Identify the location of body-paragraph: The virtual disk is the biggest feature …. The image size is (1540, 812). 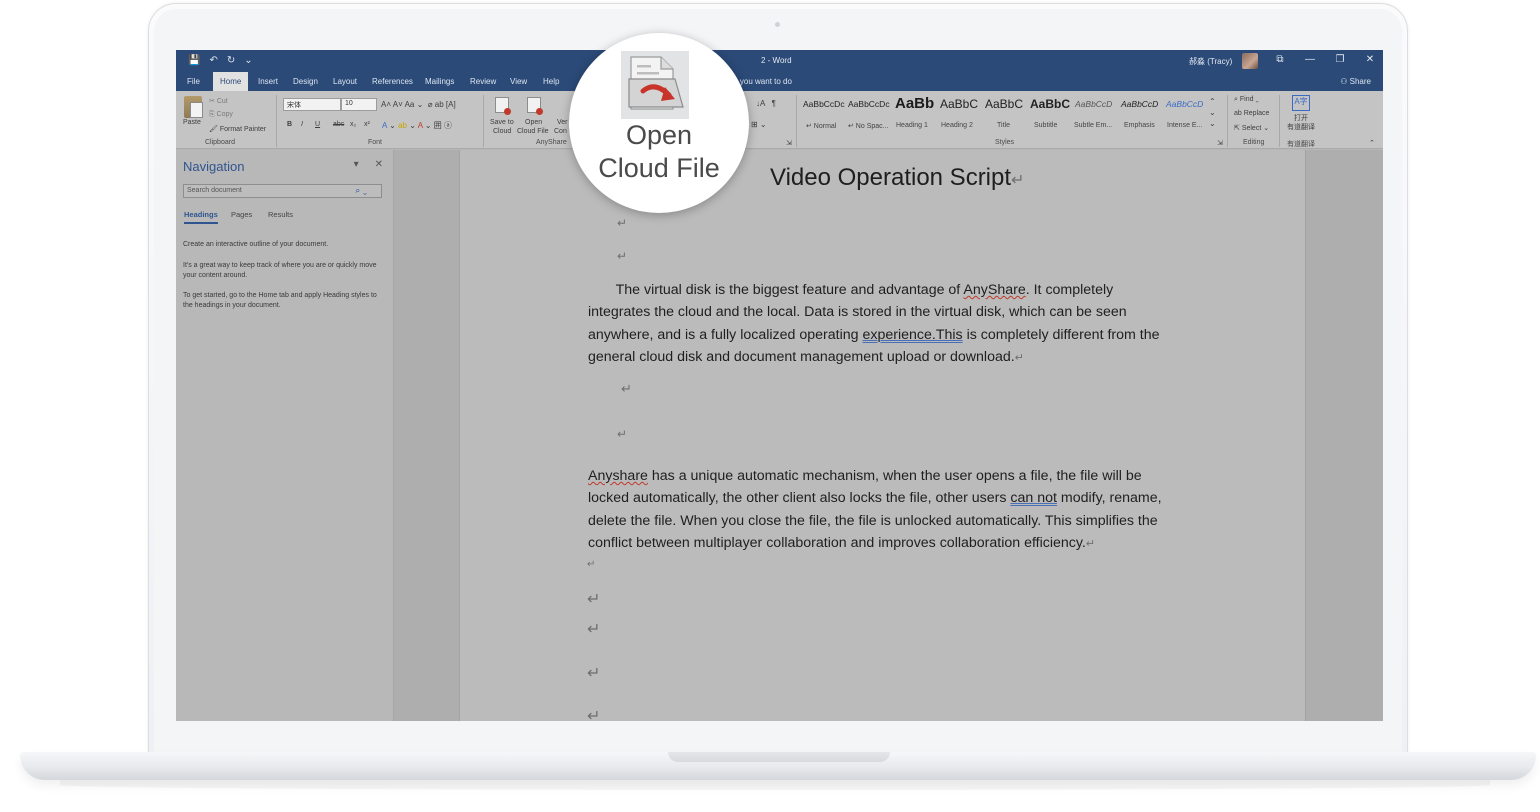
(880, 324).